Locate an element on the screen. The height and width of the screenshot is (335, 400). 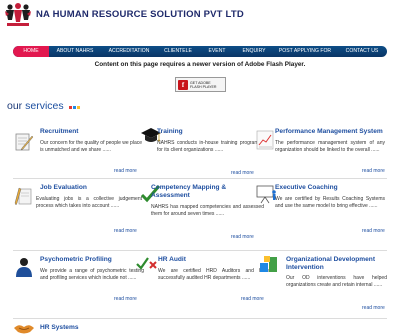
service-hr-systems: HR Systems is located at coordinates (77, 327).